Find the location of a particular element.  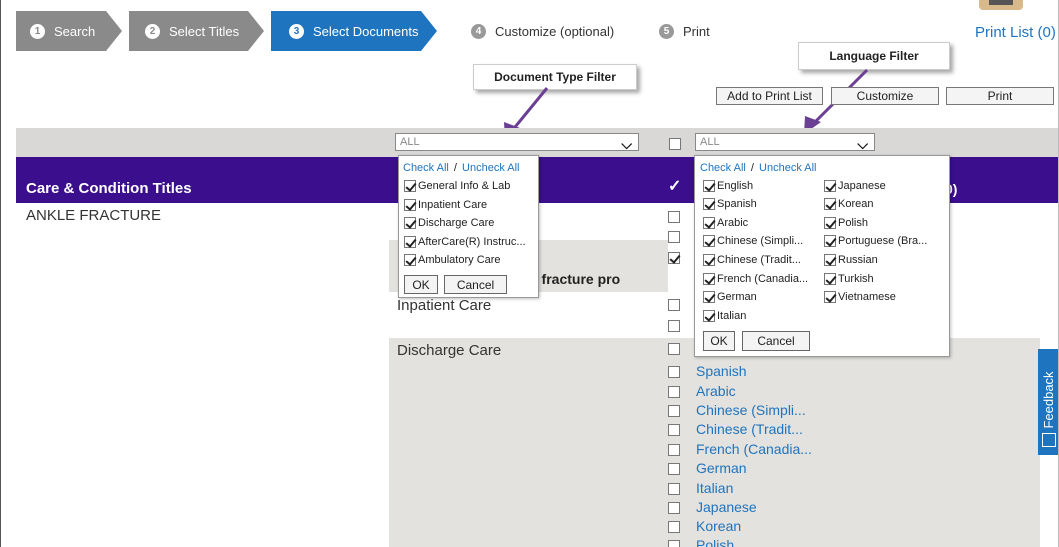

document-type-select: ALL ⌵ is located at coordinates (517, 142).